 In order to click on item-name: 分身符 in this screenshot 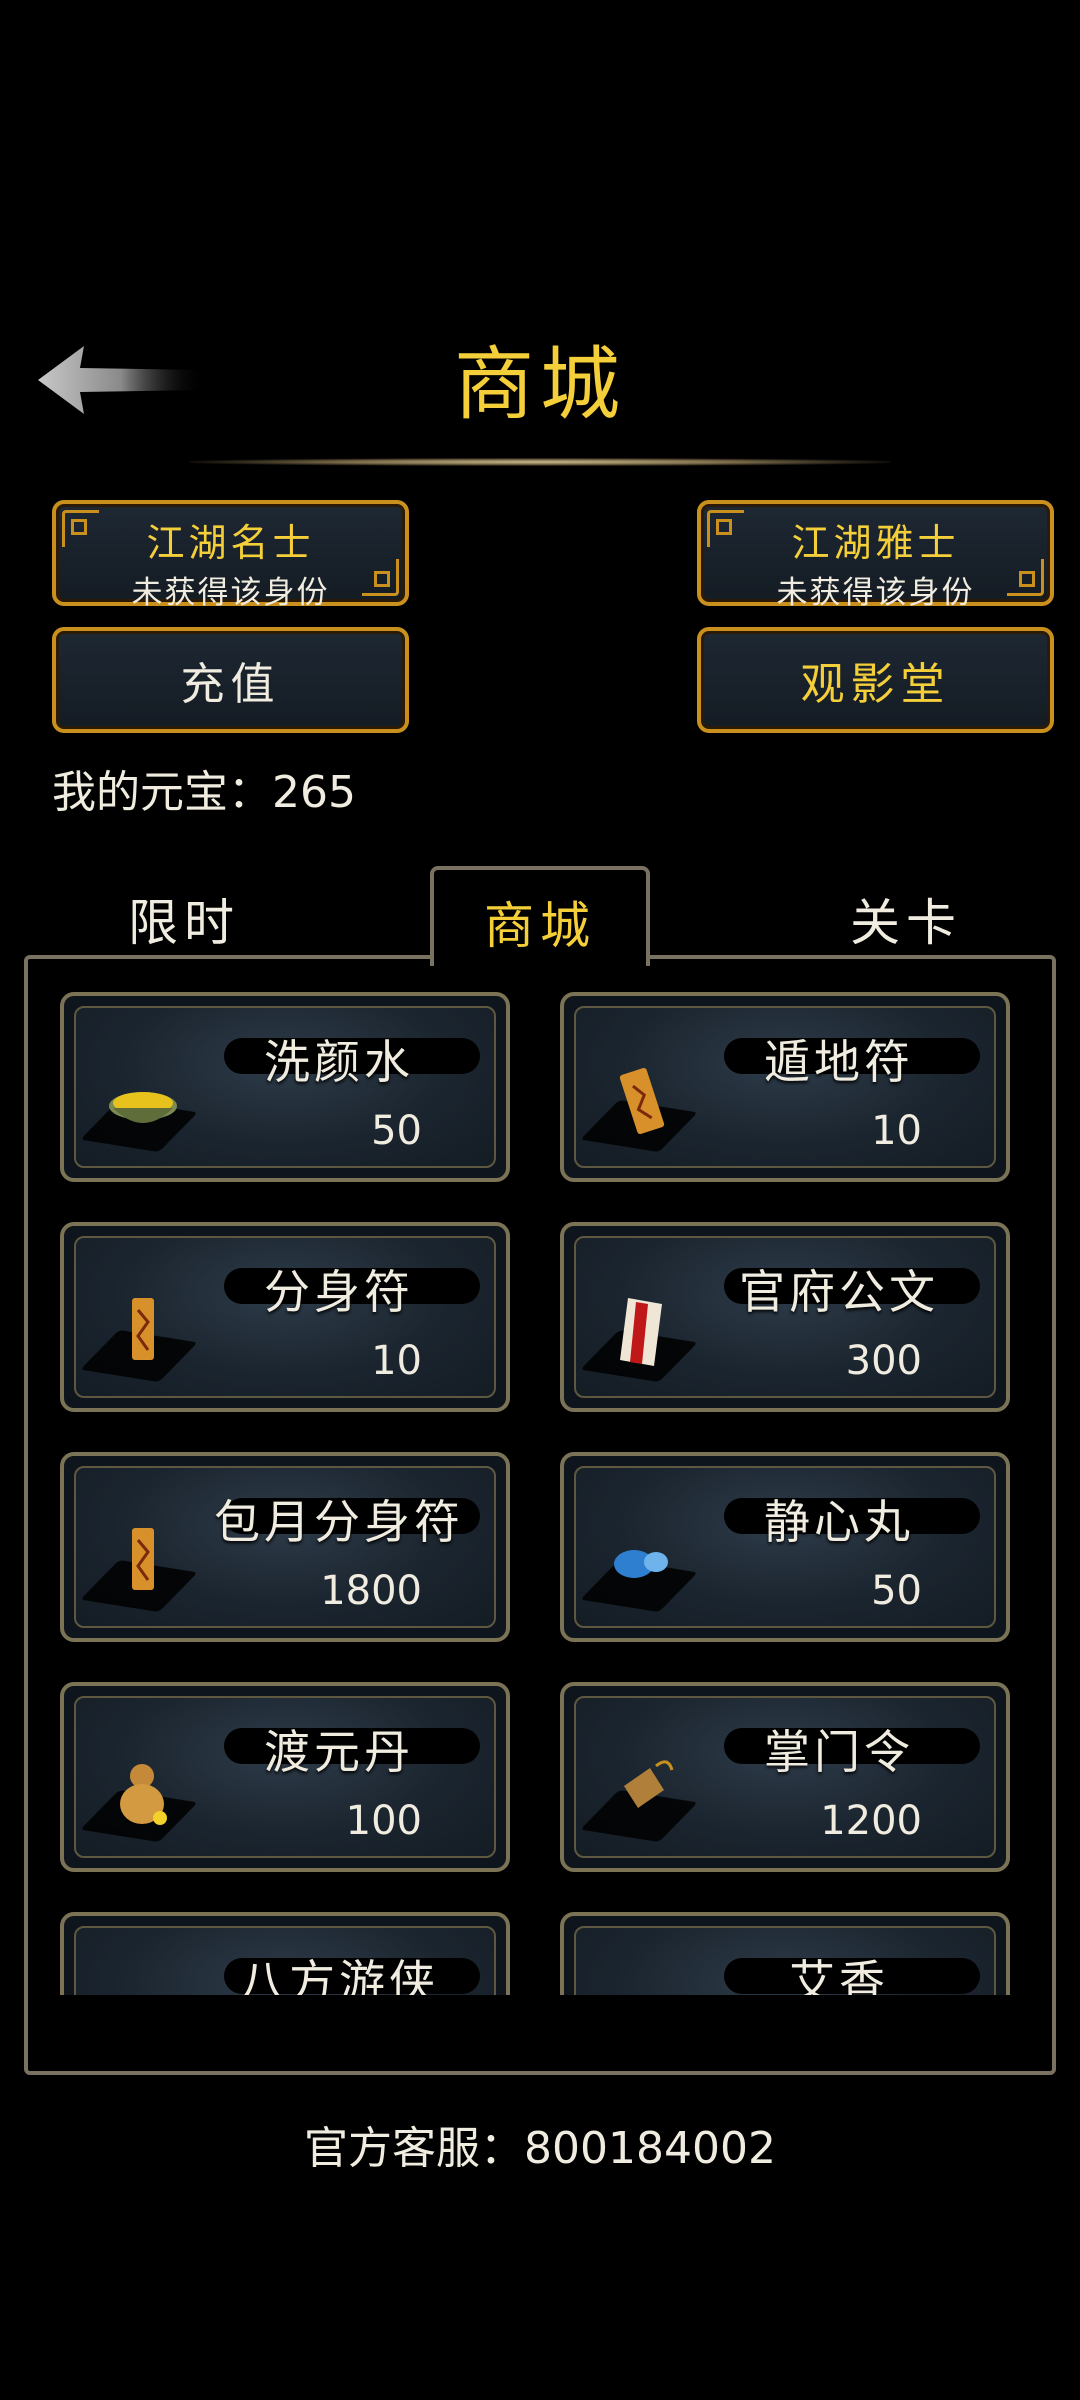, I will do `click(339, 1292)`.